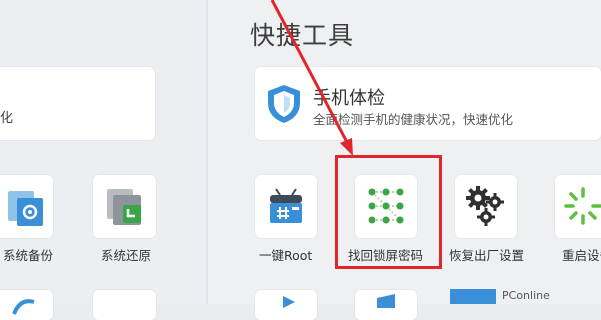 Image resolution: width=601 pixels, height=320 pixels. I want to click on gears-icon, so click(485, 206).